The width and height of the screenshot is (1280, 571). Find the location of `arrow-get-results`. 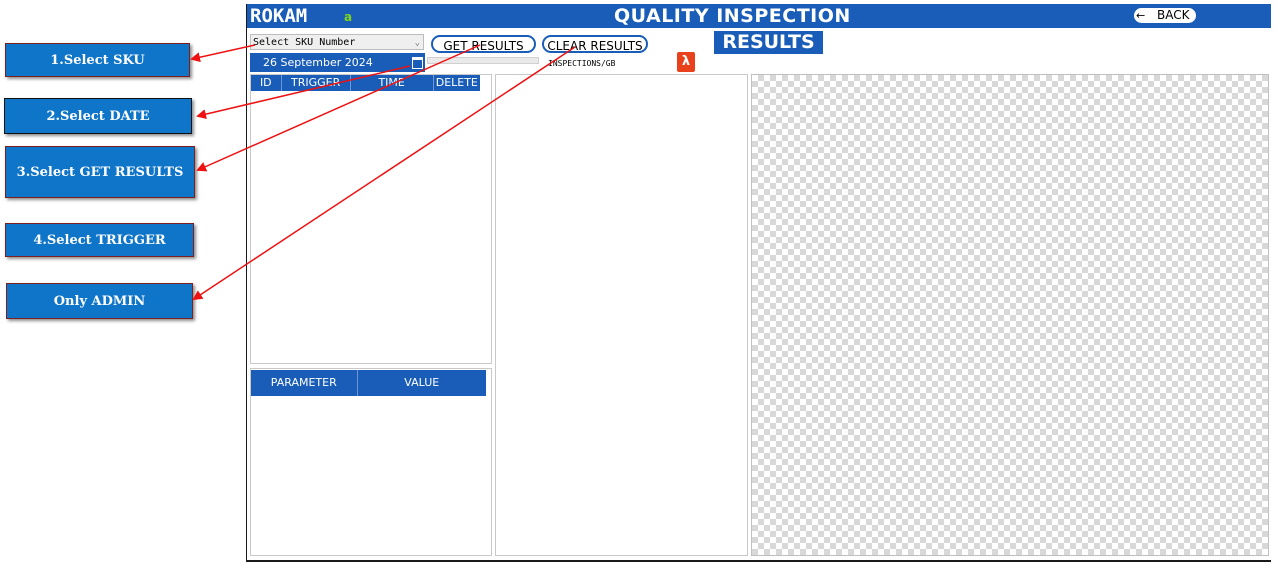

arrow-get-results is located at coordinates (338, 108).